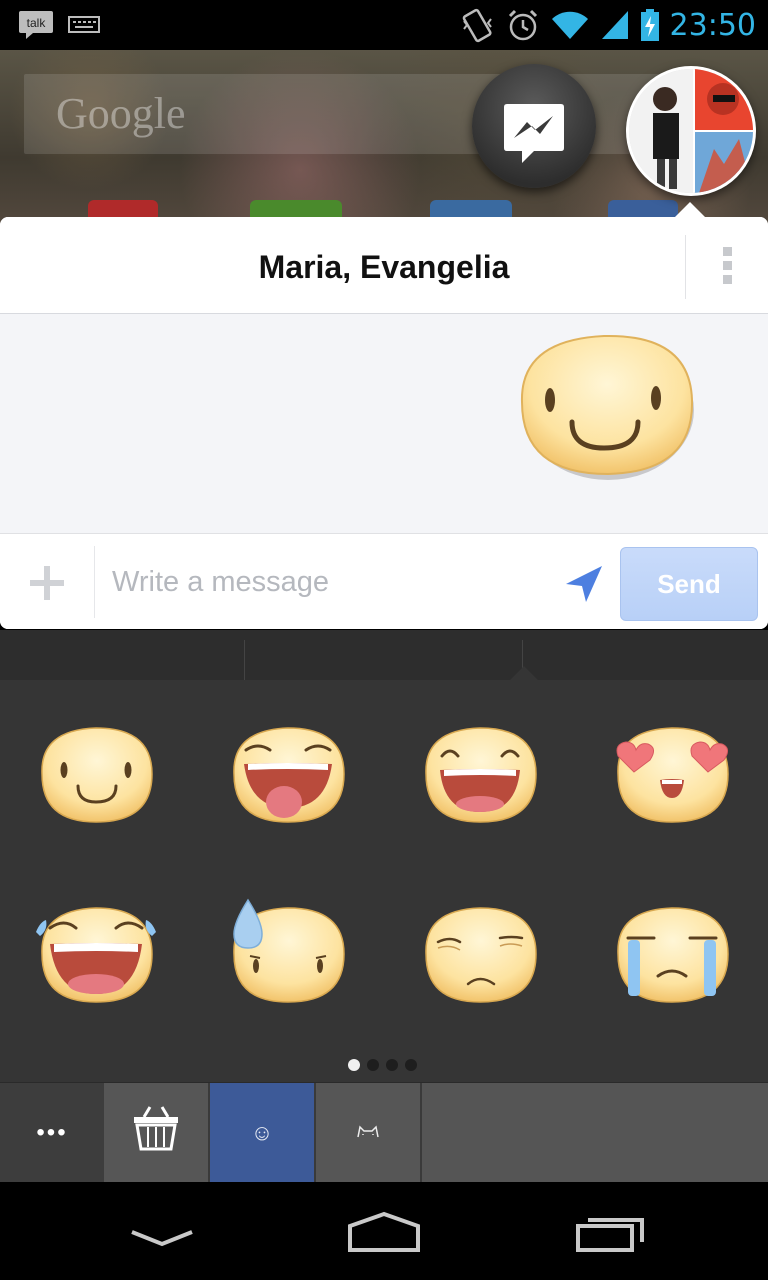 This screenshot has width=768, height=1280. Describe the element at coordinates (477, 25) in the screenshot. I see `vibrate-icon` at that location.